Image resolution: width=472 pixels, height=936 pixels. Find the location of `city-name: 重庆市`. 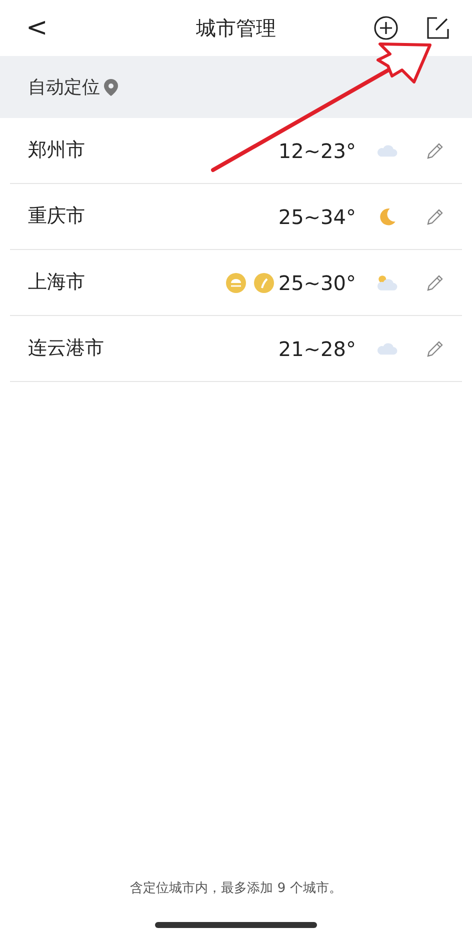

city-name: 重庆市 is located at coordinates (56, 216).